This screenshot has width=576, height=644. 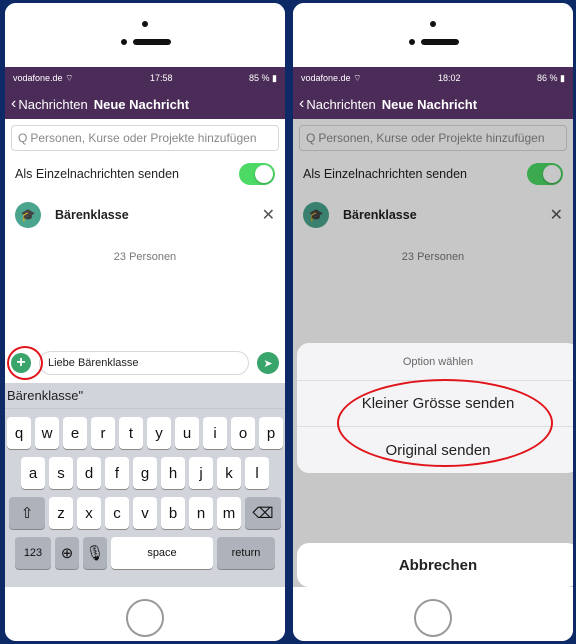 I want to click on numbers-key: 123, so click(x=33, y=553).